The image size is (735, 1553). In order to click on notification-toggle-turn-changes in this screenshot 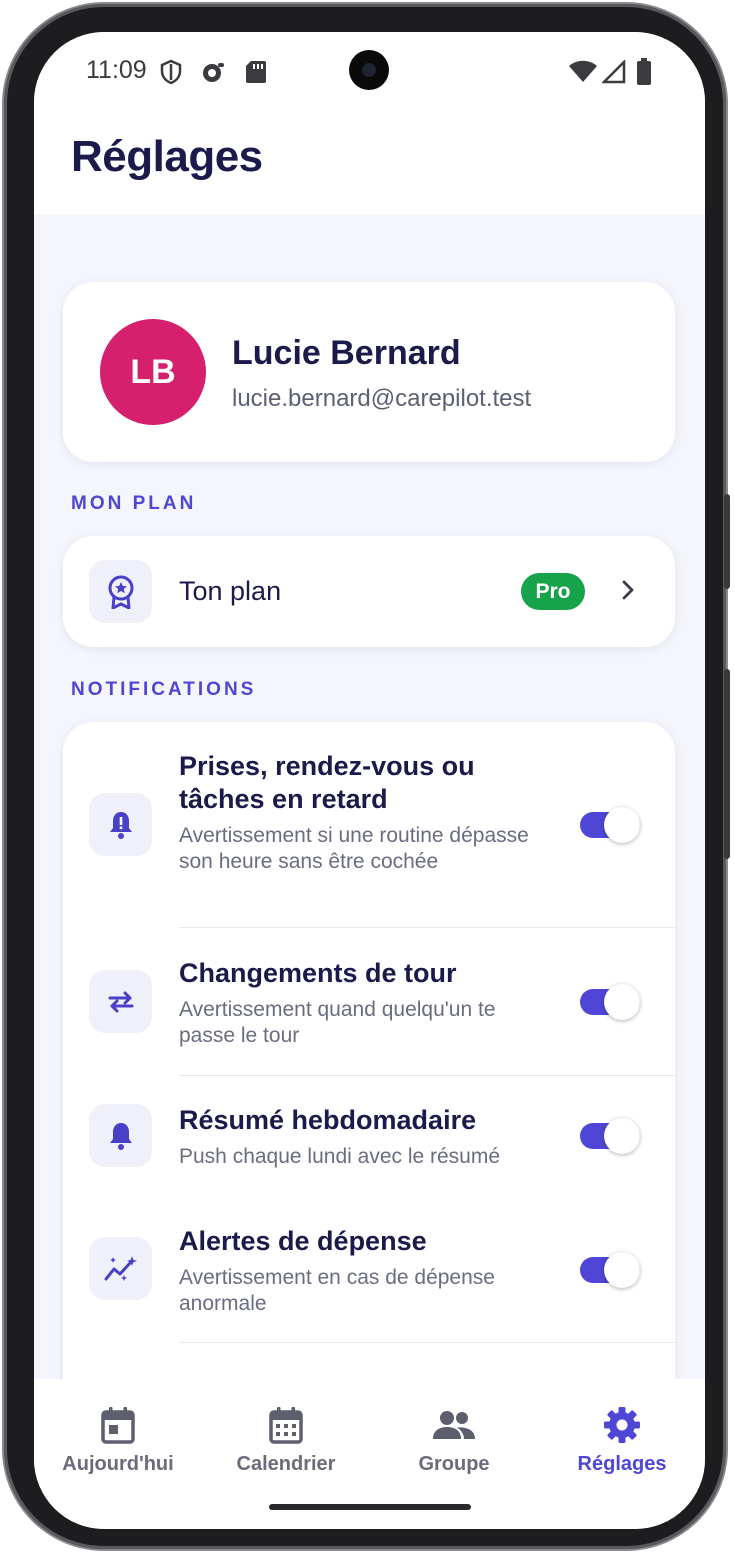, I will do `click(612, 1002)`.